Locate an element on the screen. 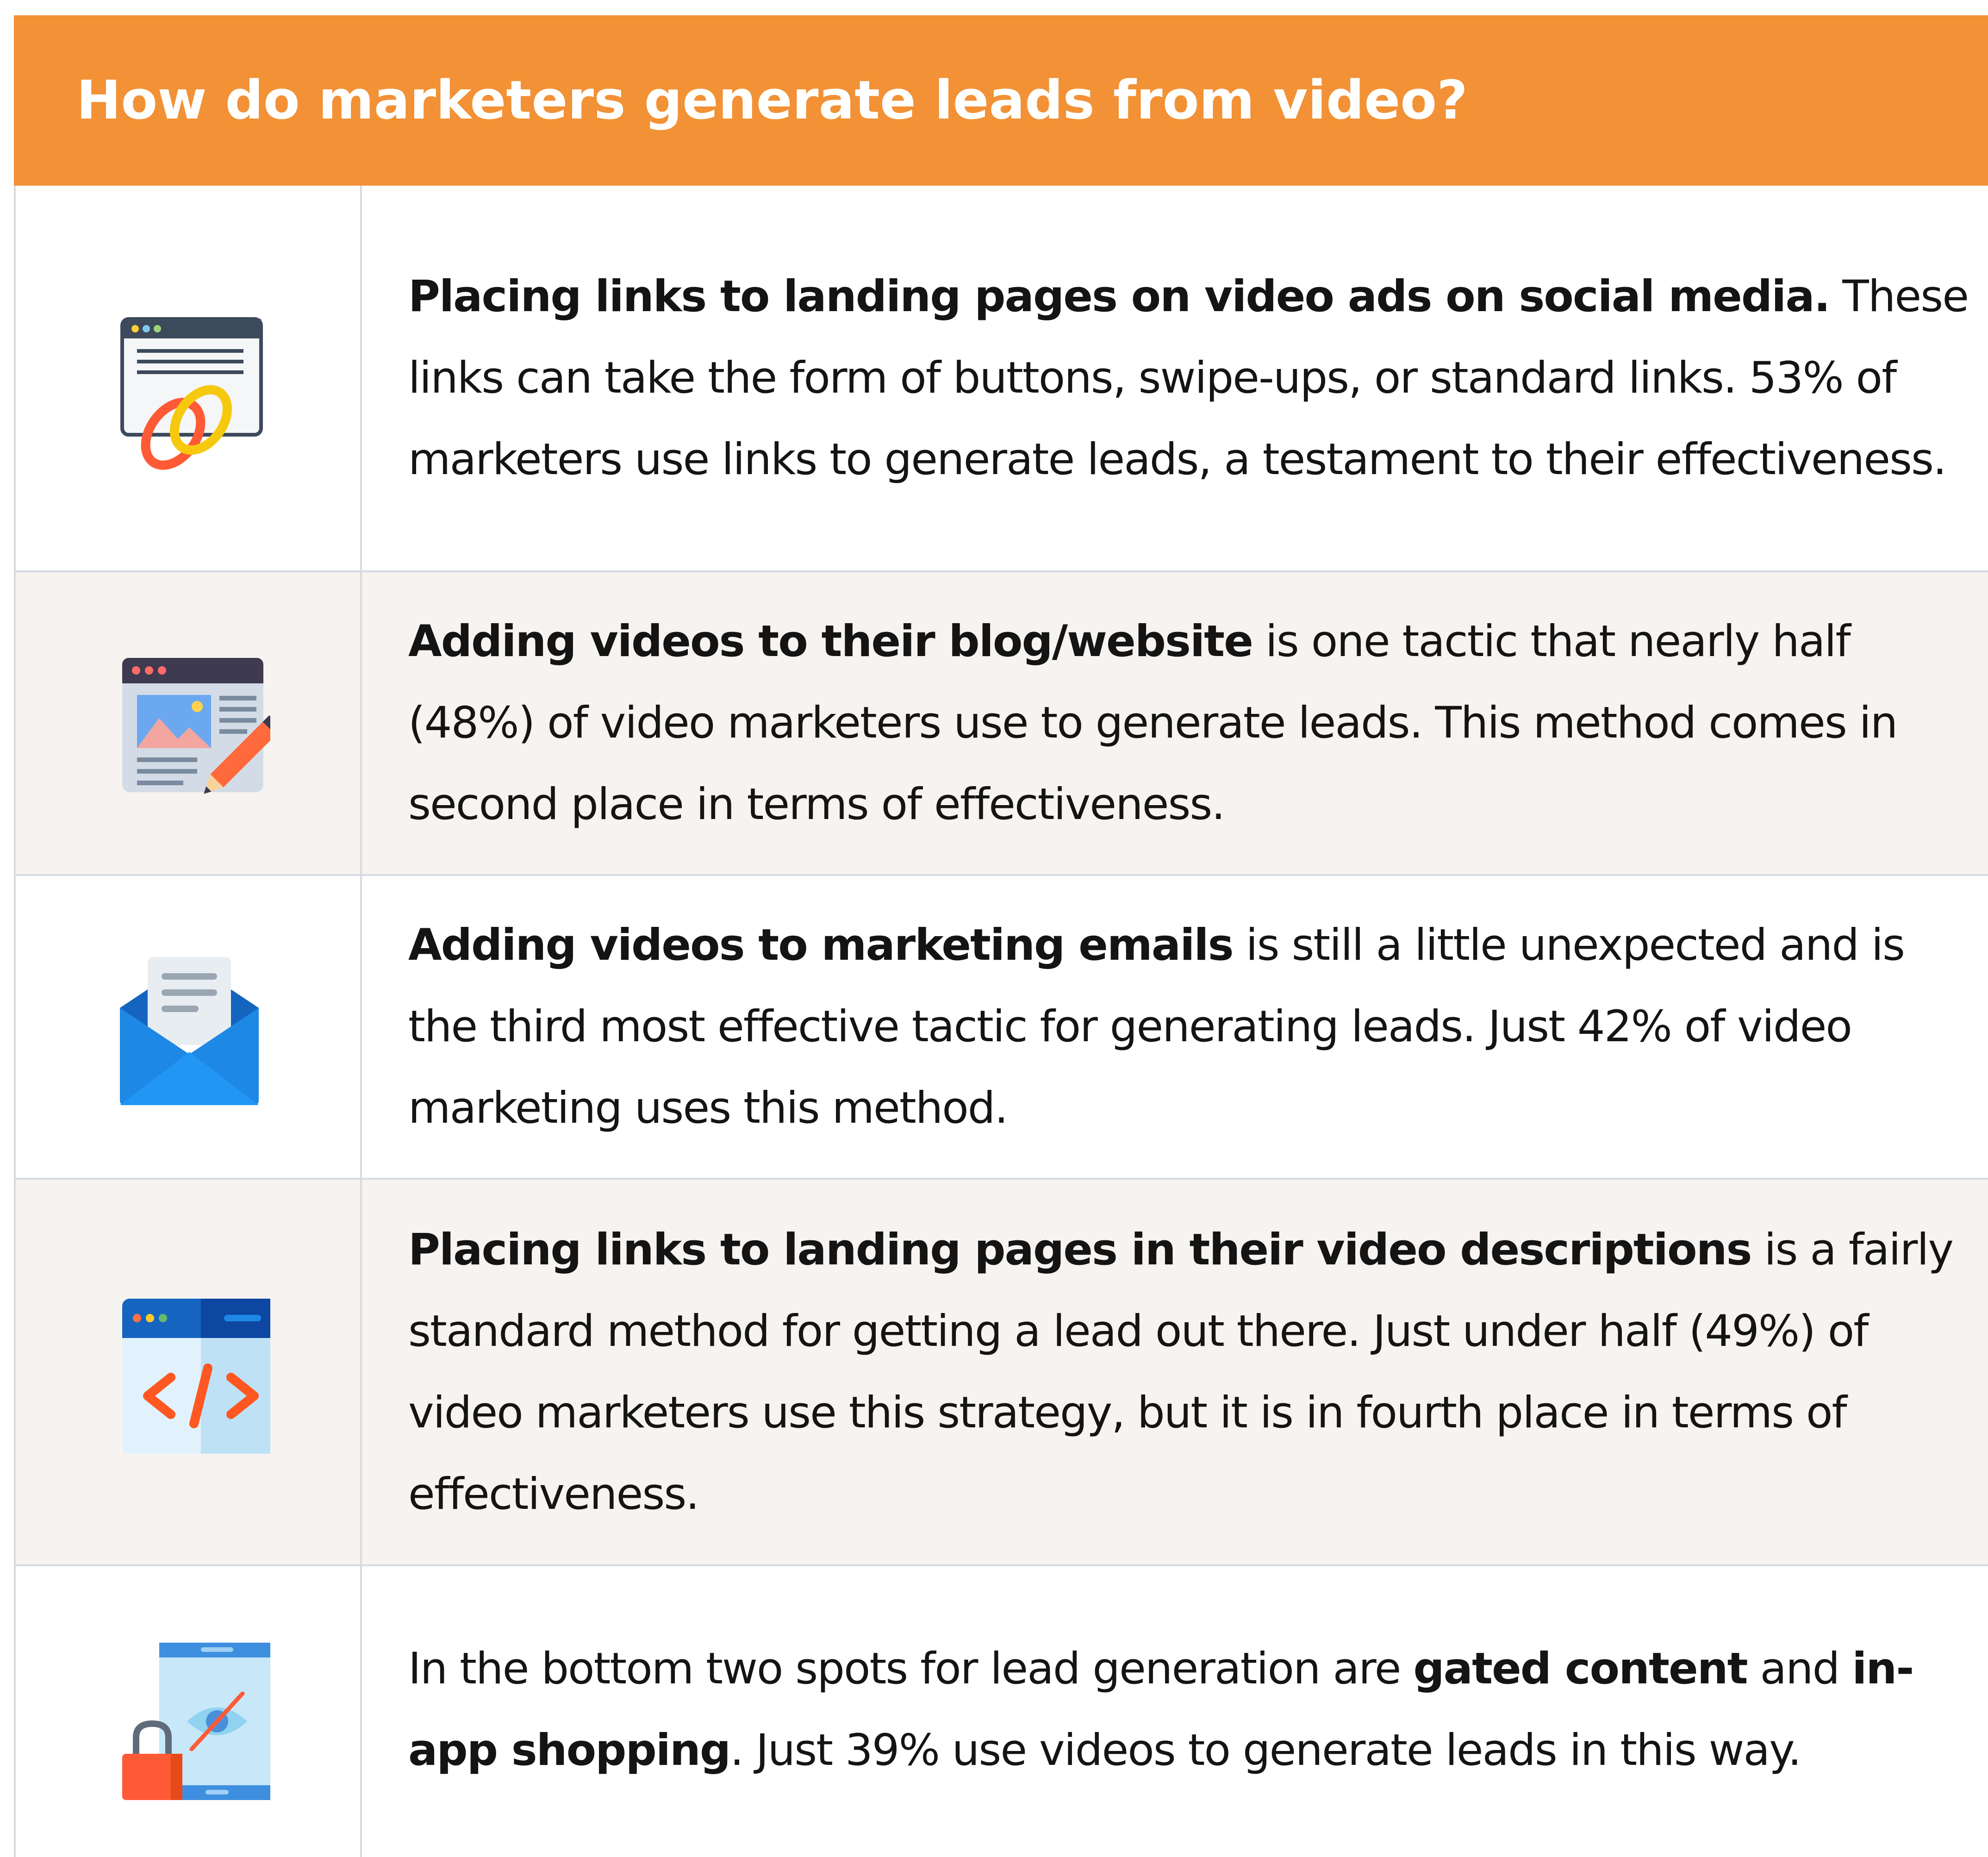  row-bold-lead: Adding videos to their blog/website is located at coordinates (830, 641).